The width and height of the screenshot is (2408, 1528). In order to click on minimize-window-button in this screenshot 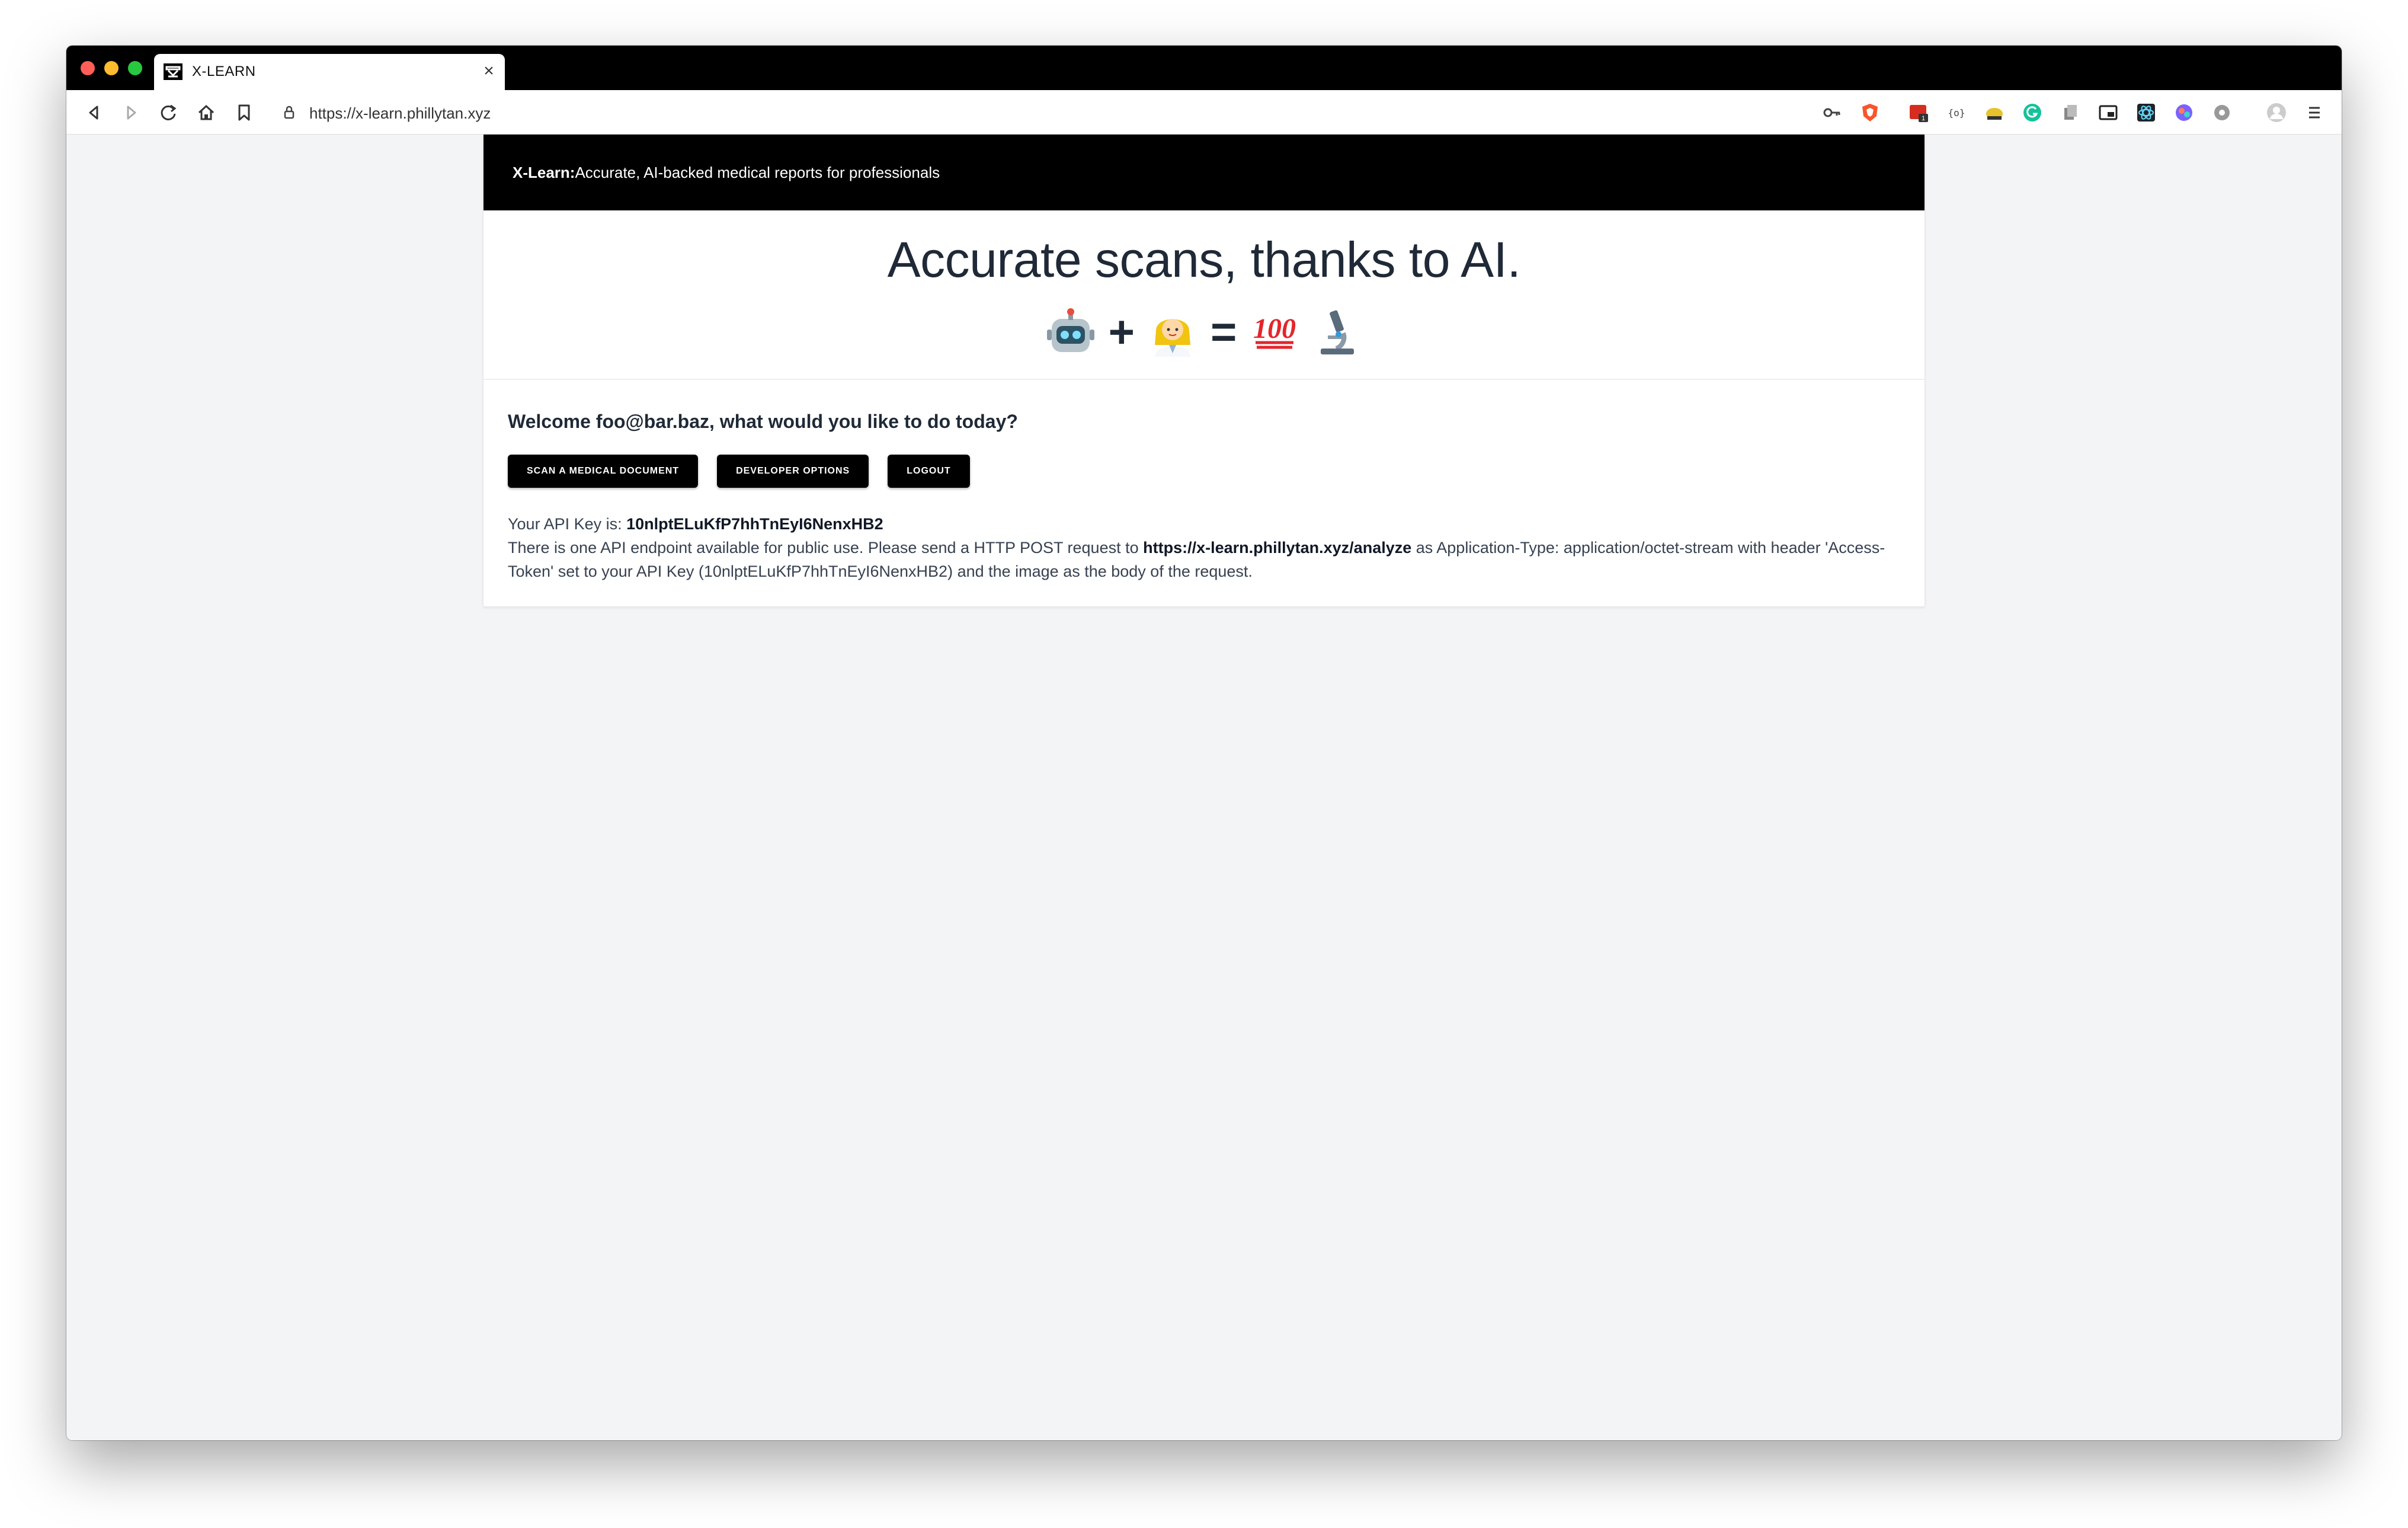, I will do `click(111, 68)`.